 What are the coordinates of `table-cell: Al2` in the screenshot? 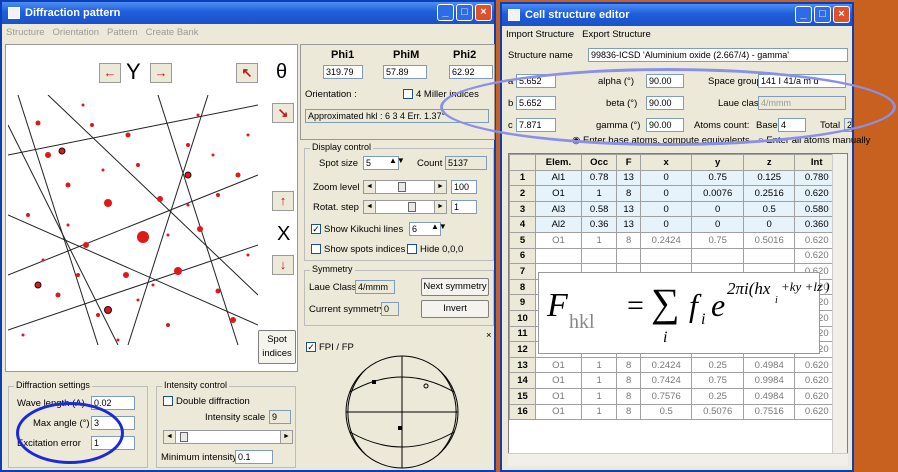 It's located at (558, 224).